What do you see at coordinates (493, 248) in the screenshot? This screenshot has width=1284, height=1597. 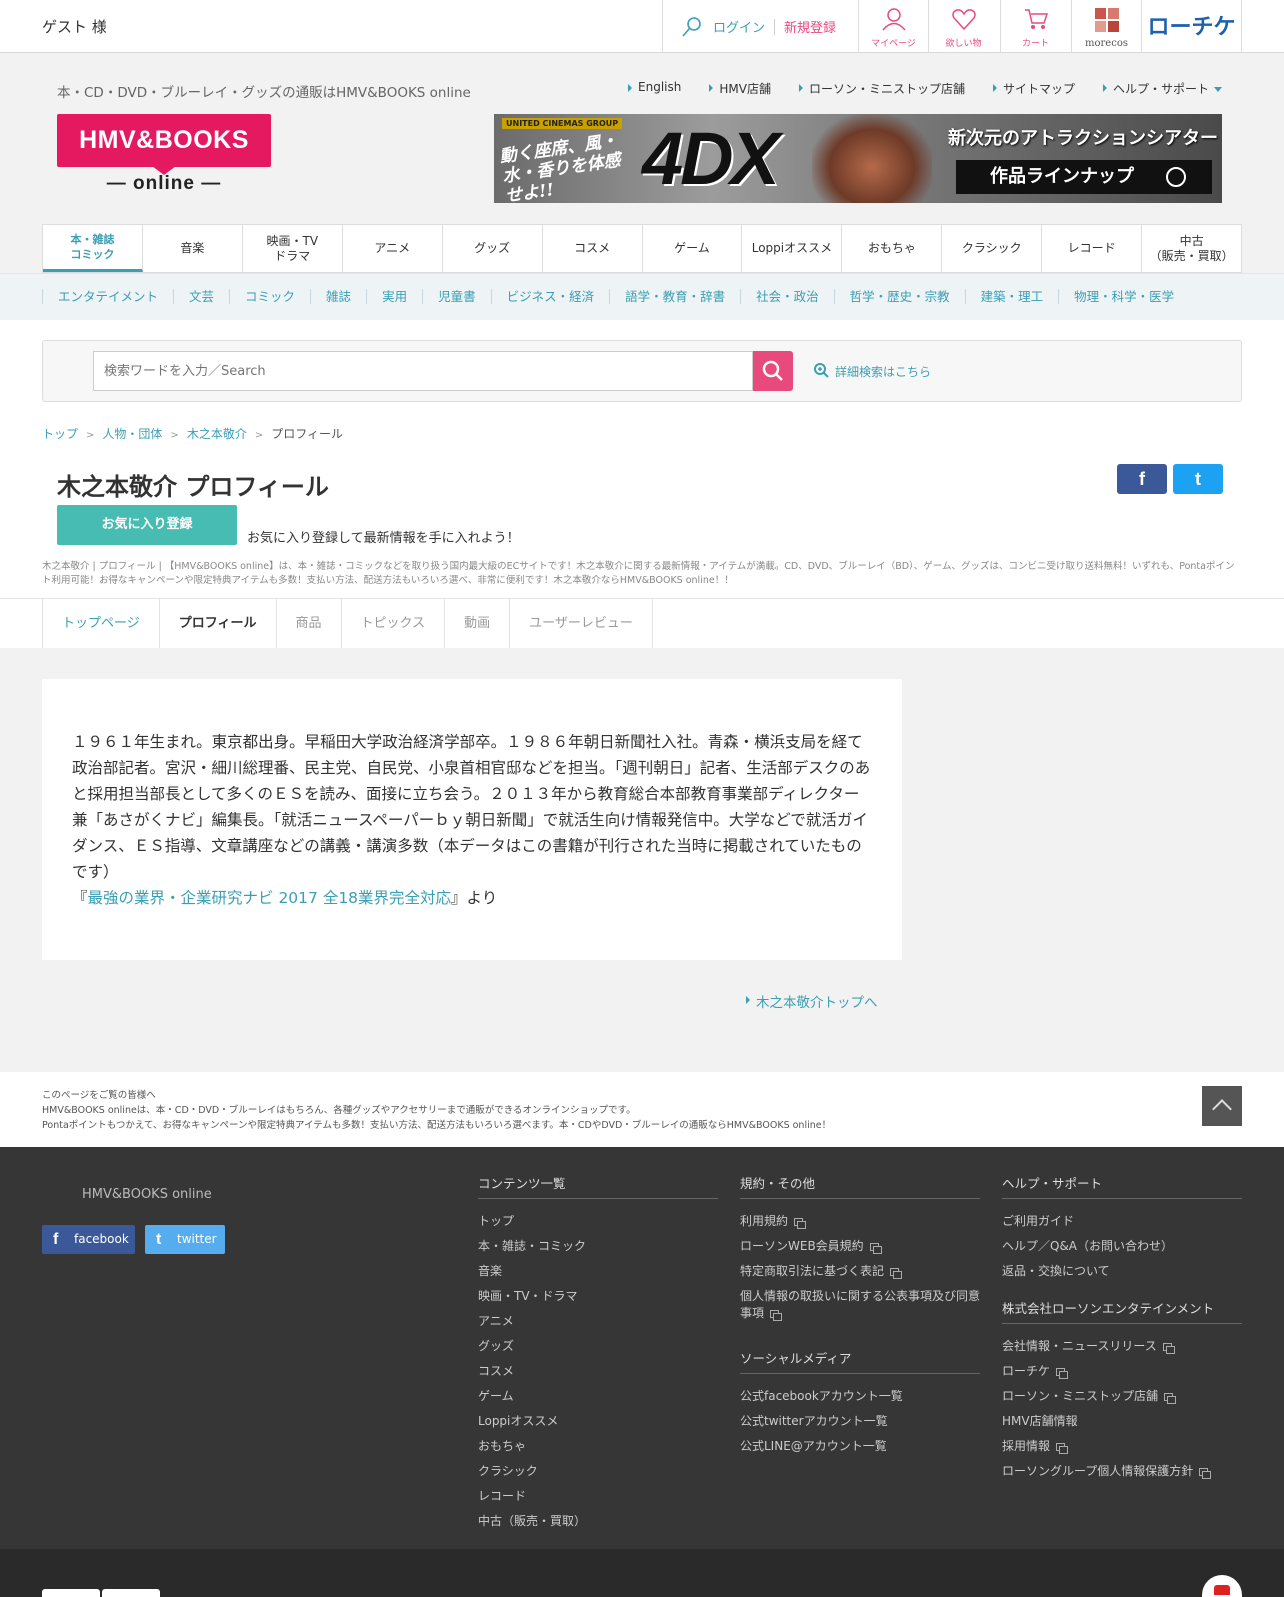 I see `nav-goods: グッズ` at bounding box center [493, 248].